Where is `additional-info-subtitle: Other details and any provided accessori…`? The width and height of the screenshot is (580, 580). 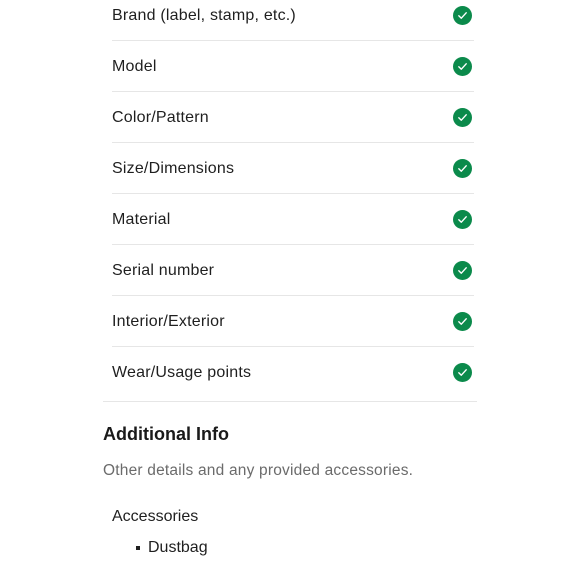 additional-info-subtitle: Other details and any provided accessori… is located at coordinates (258, 470).